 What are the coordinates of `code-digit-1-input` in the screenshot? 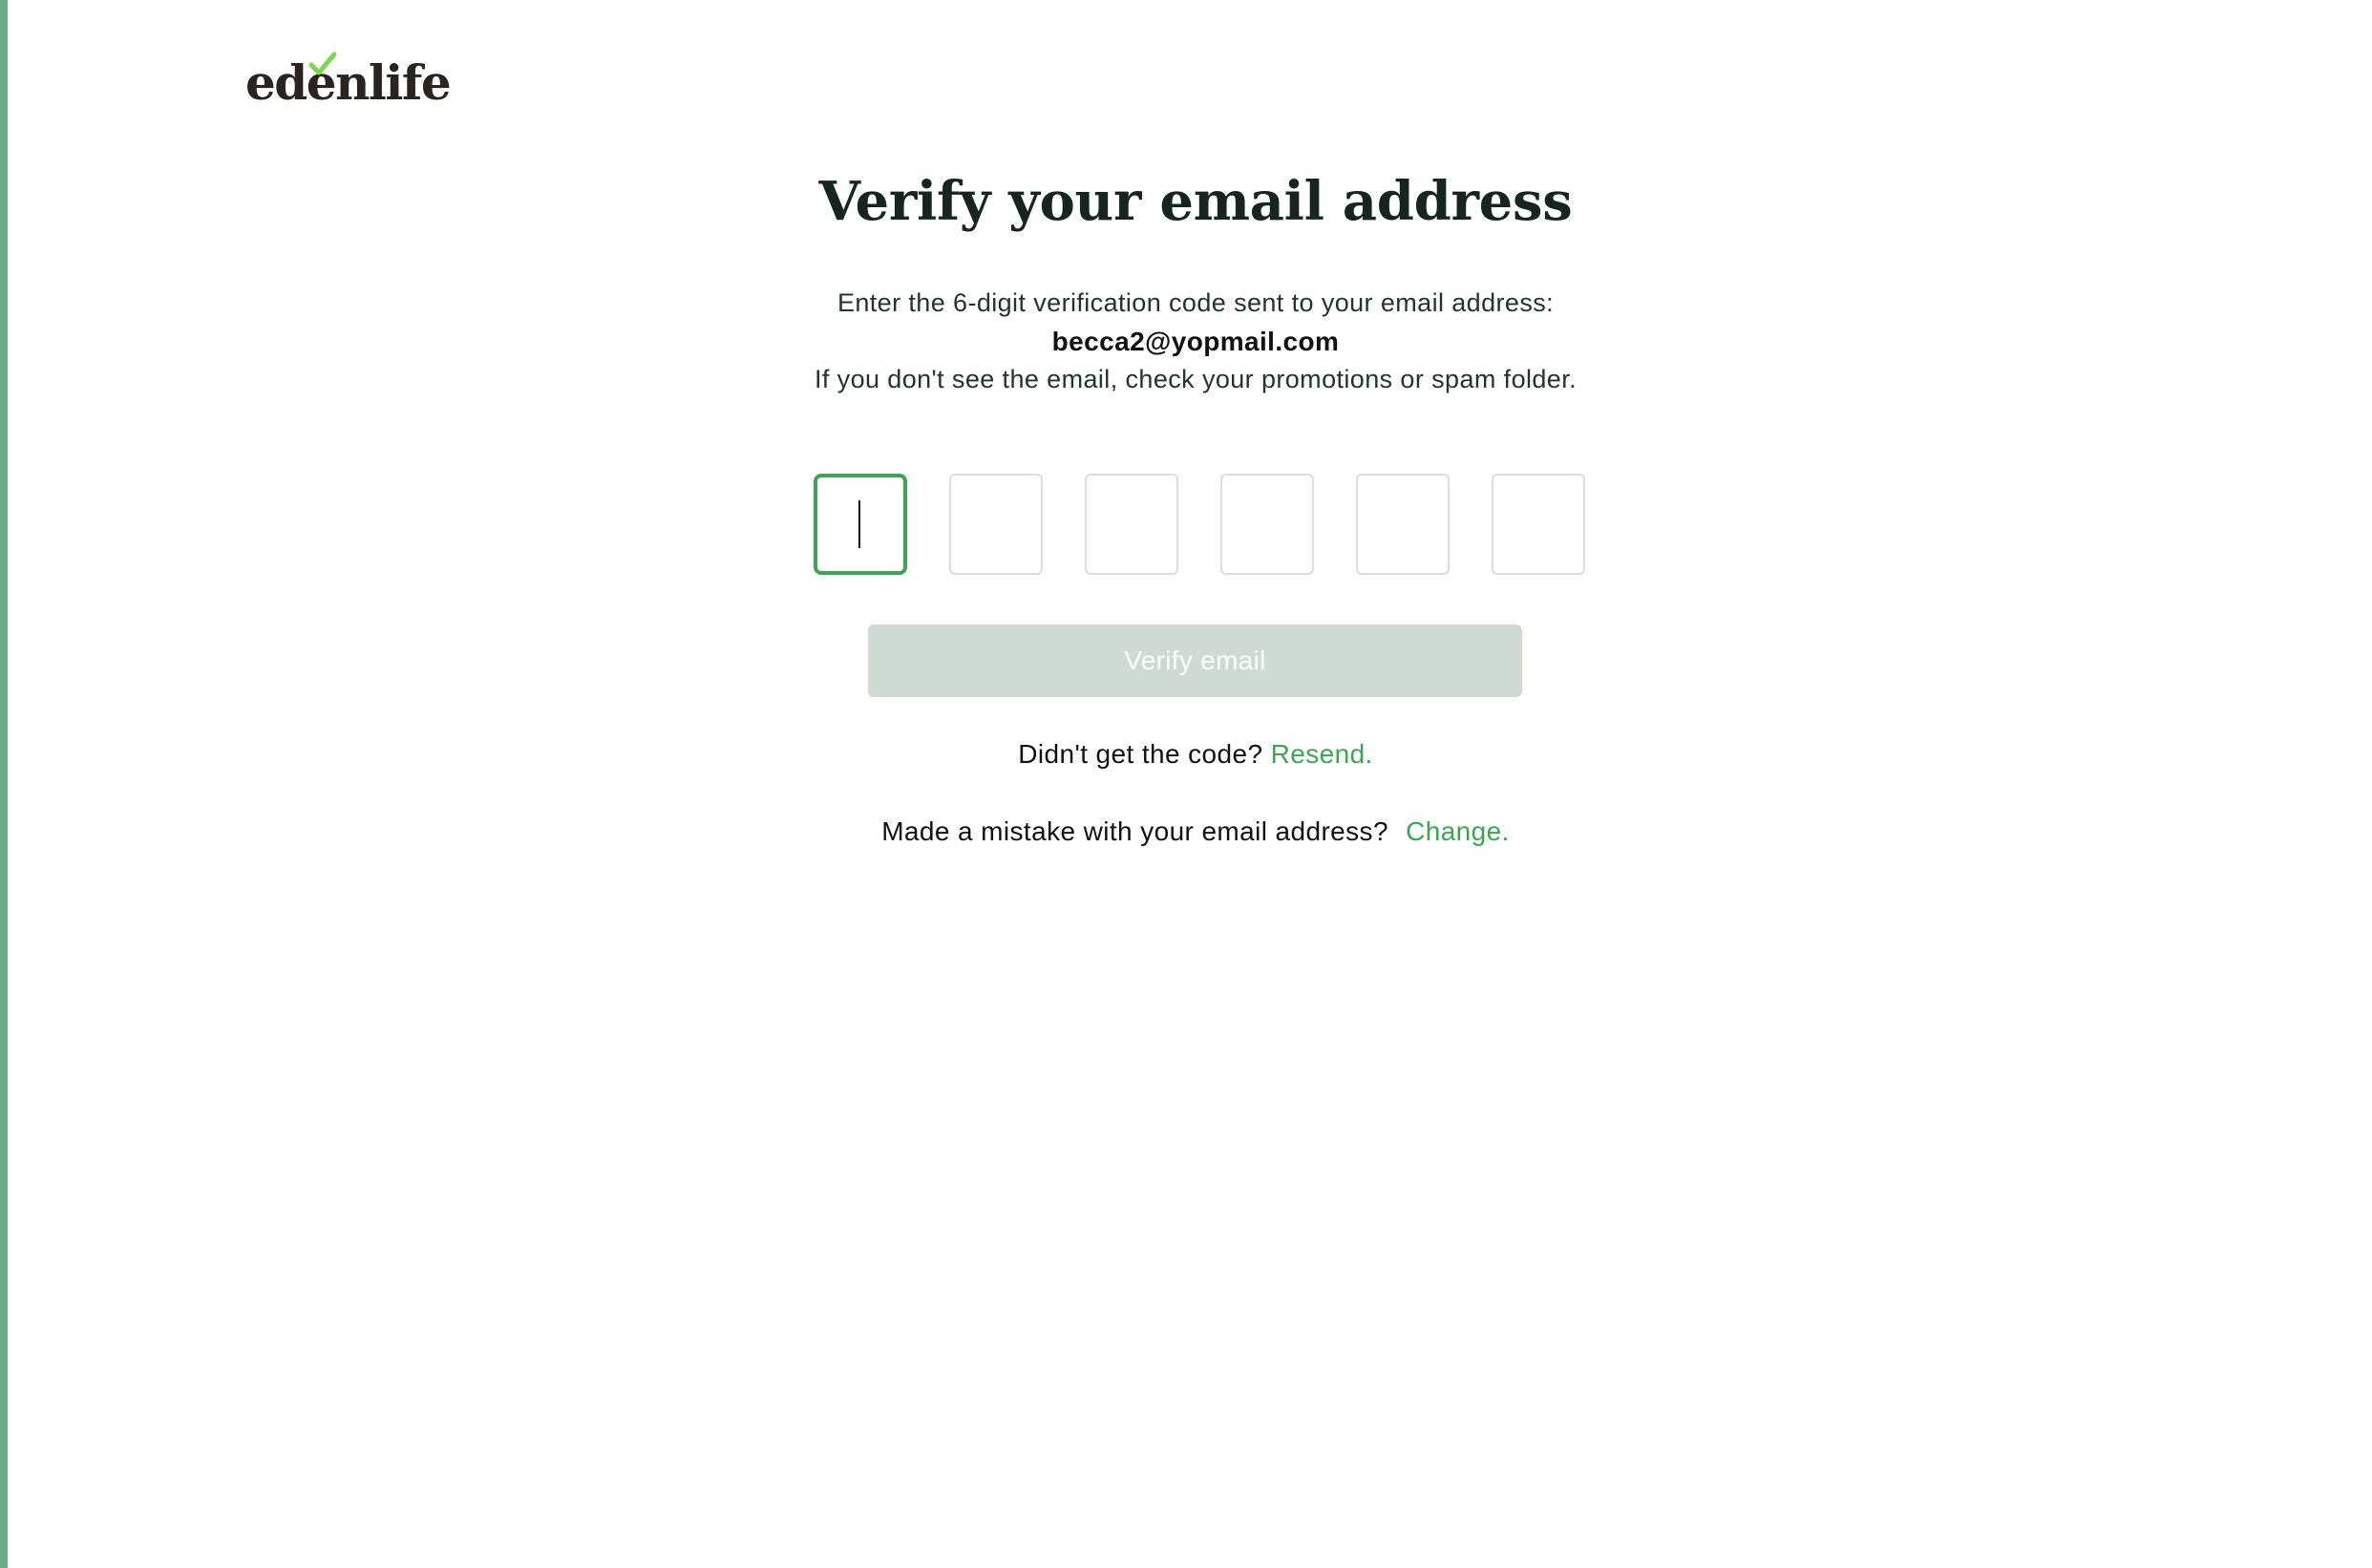 It's located at (860, 524).